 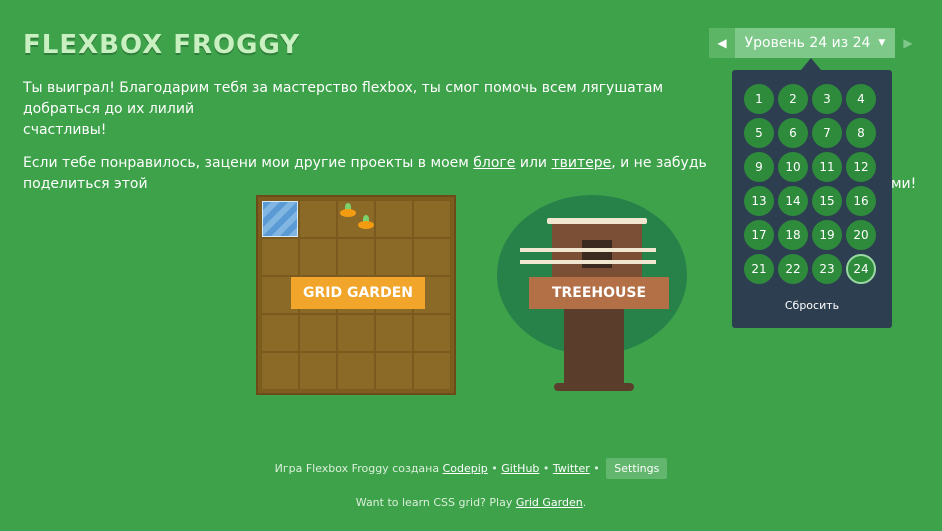 I want to click on level-label: Уровень 24 из 24, so click(x=807, y=43).